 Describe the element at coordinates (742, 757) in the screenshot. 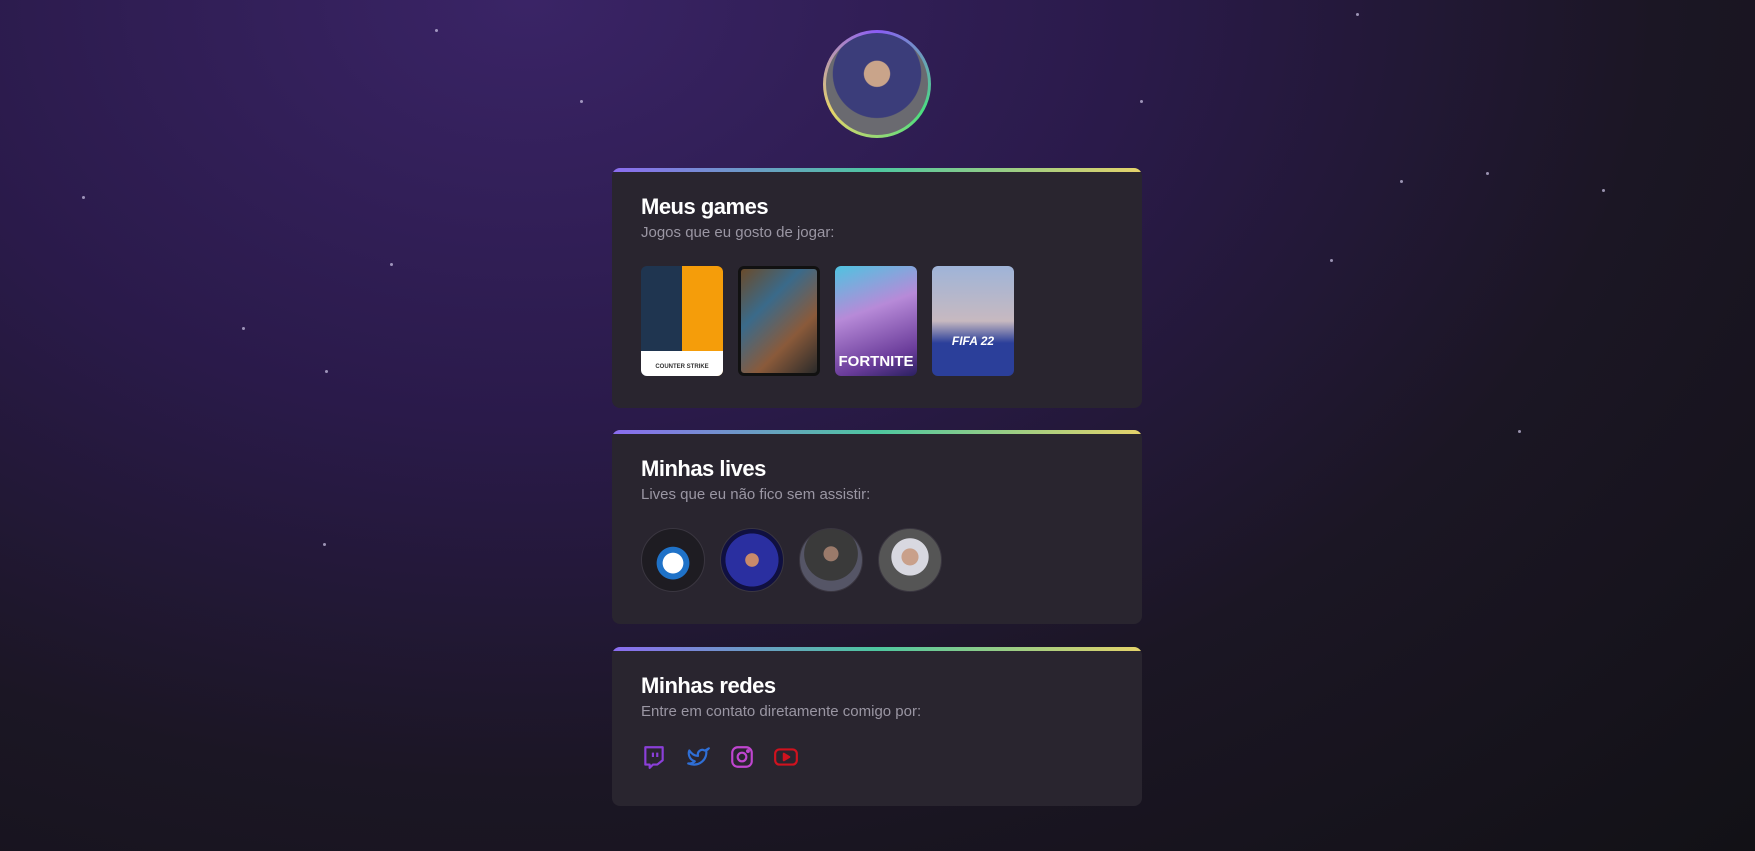

I see `instagram-icon` at that location.